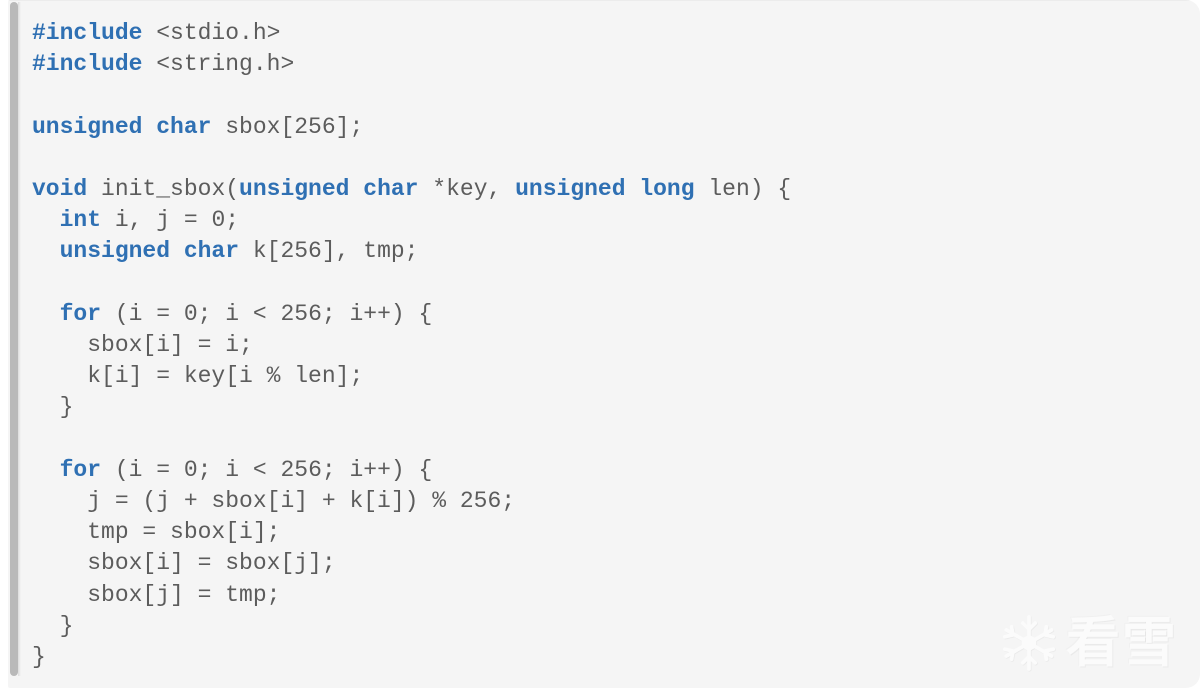 This screenshot has height=688, width=1200. I want to click on code-keyword: int, so click(80, 220).